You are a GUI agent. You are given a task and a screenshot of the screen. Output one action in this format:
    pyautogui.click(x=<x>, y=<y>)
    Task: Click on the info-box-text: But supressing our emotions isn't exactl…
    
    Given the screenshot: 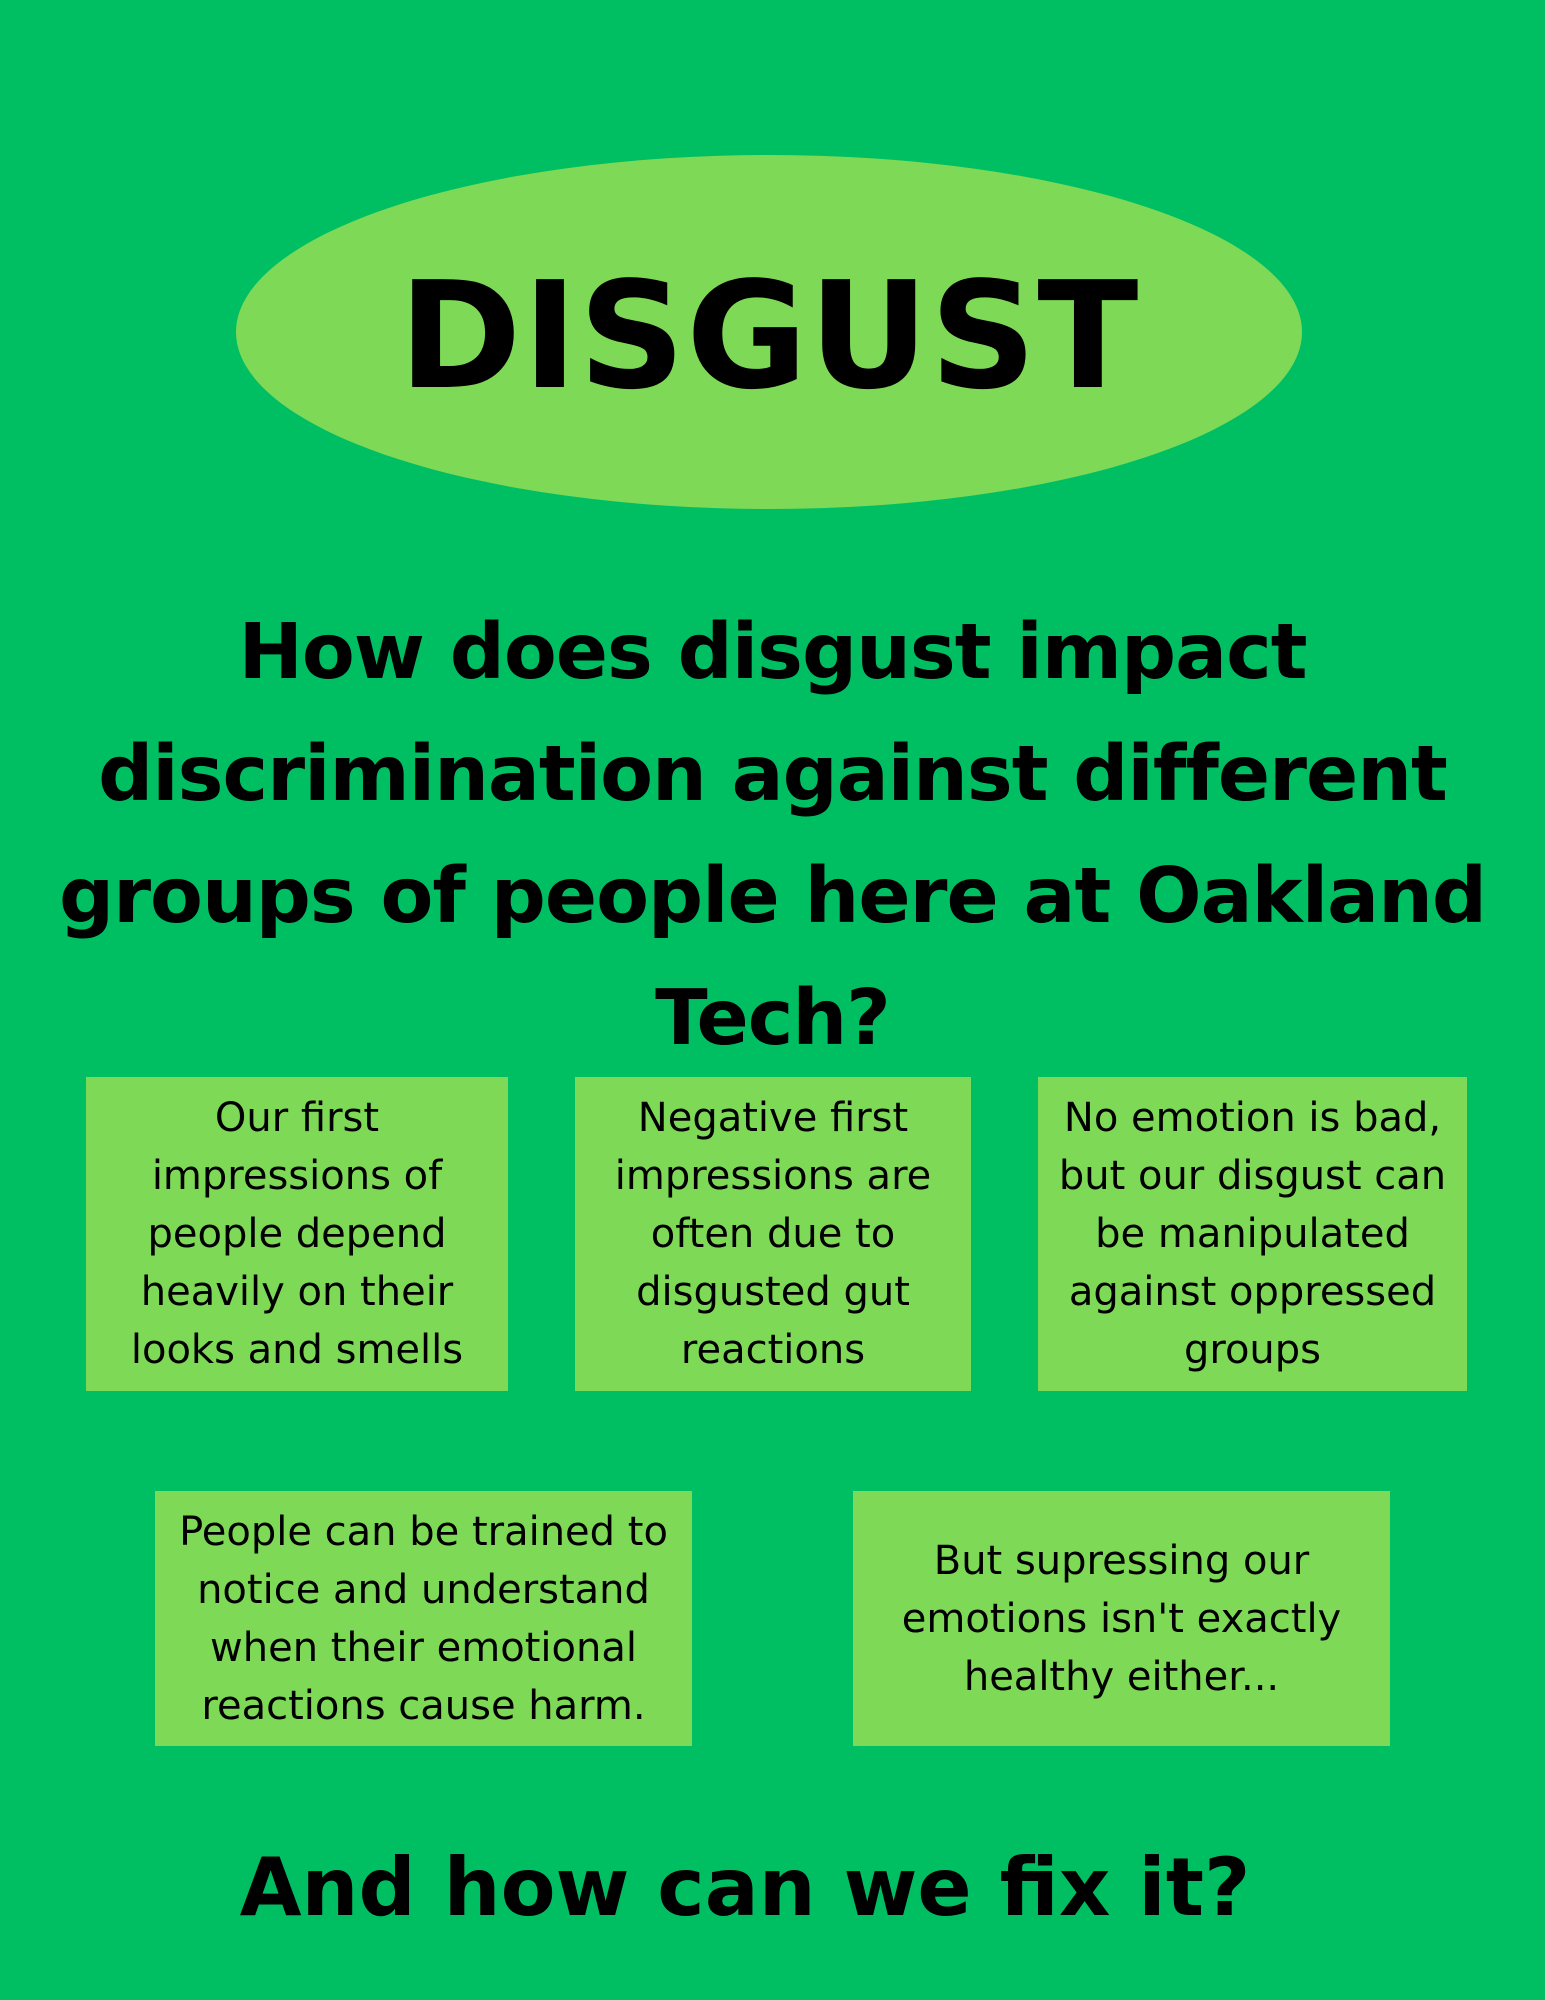 What is the action you would take?
    pyautogui.click(x=1121, y=1618)
    